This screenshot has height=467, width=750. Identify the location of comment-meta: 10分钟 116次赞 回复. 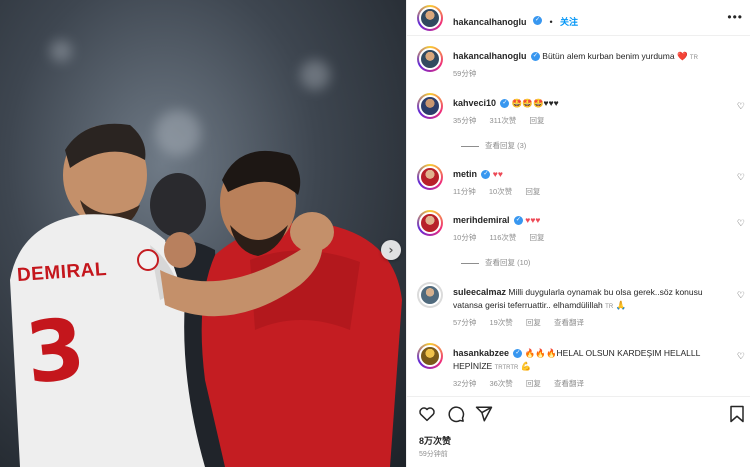
(504, 237).